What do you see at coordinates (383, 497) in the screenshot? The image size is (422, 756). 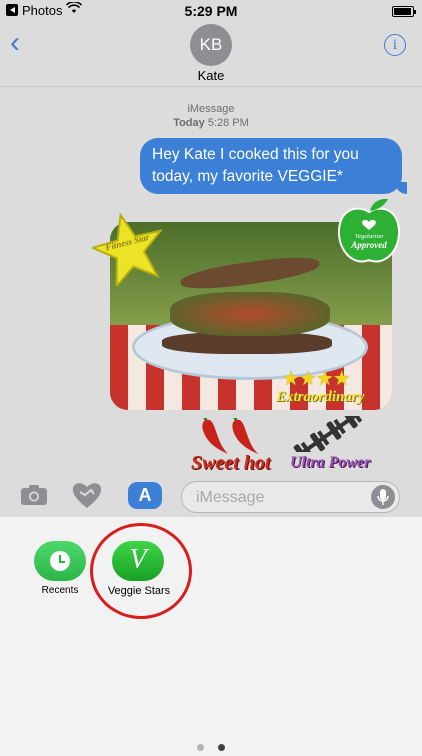 I see `microphone-icon` at bounding box center [383, 497].